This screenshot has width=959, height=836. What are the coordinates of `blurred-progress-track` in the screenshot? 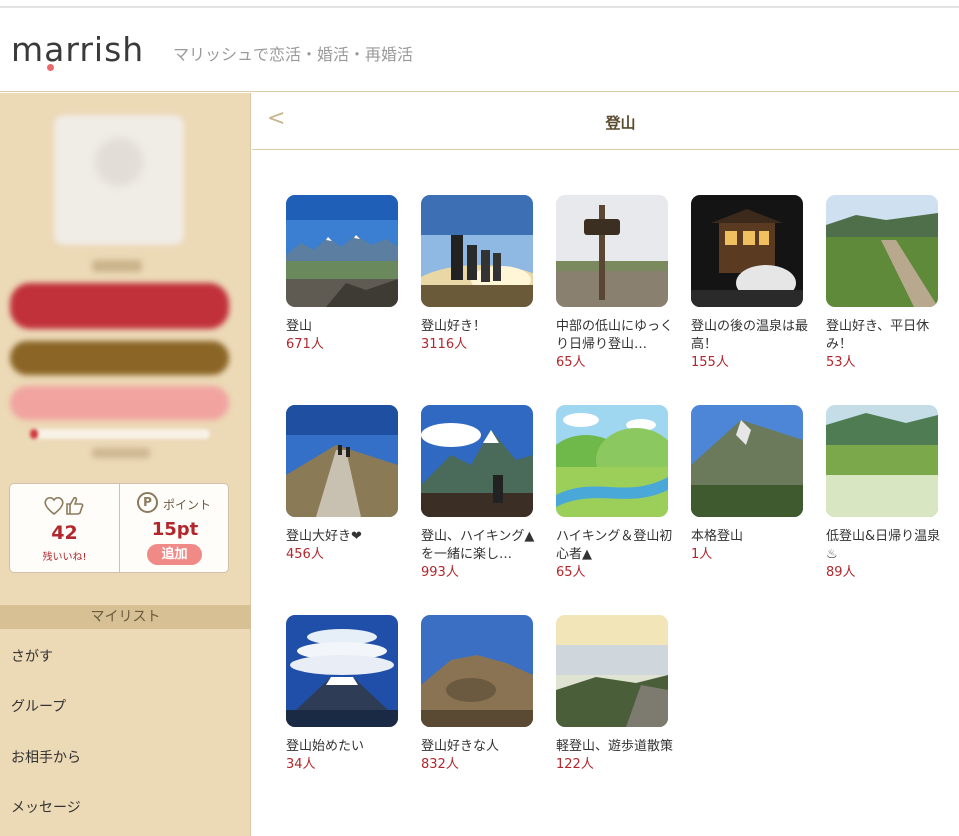 It's located at (120, 434).